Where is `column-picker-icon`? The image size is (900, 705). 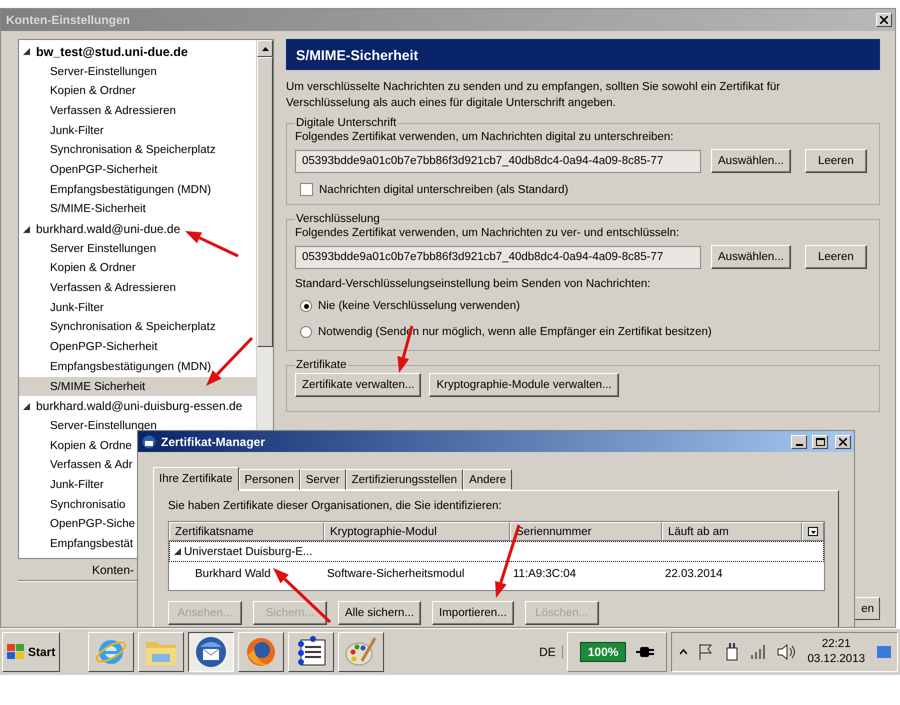 column-picker-icon is located at coordinates (813, 531).